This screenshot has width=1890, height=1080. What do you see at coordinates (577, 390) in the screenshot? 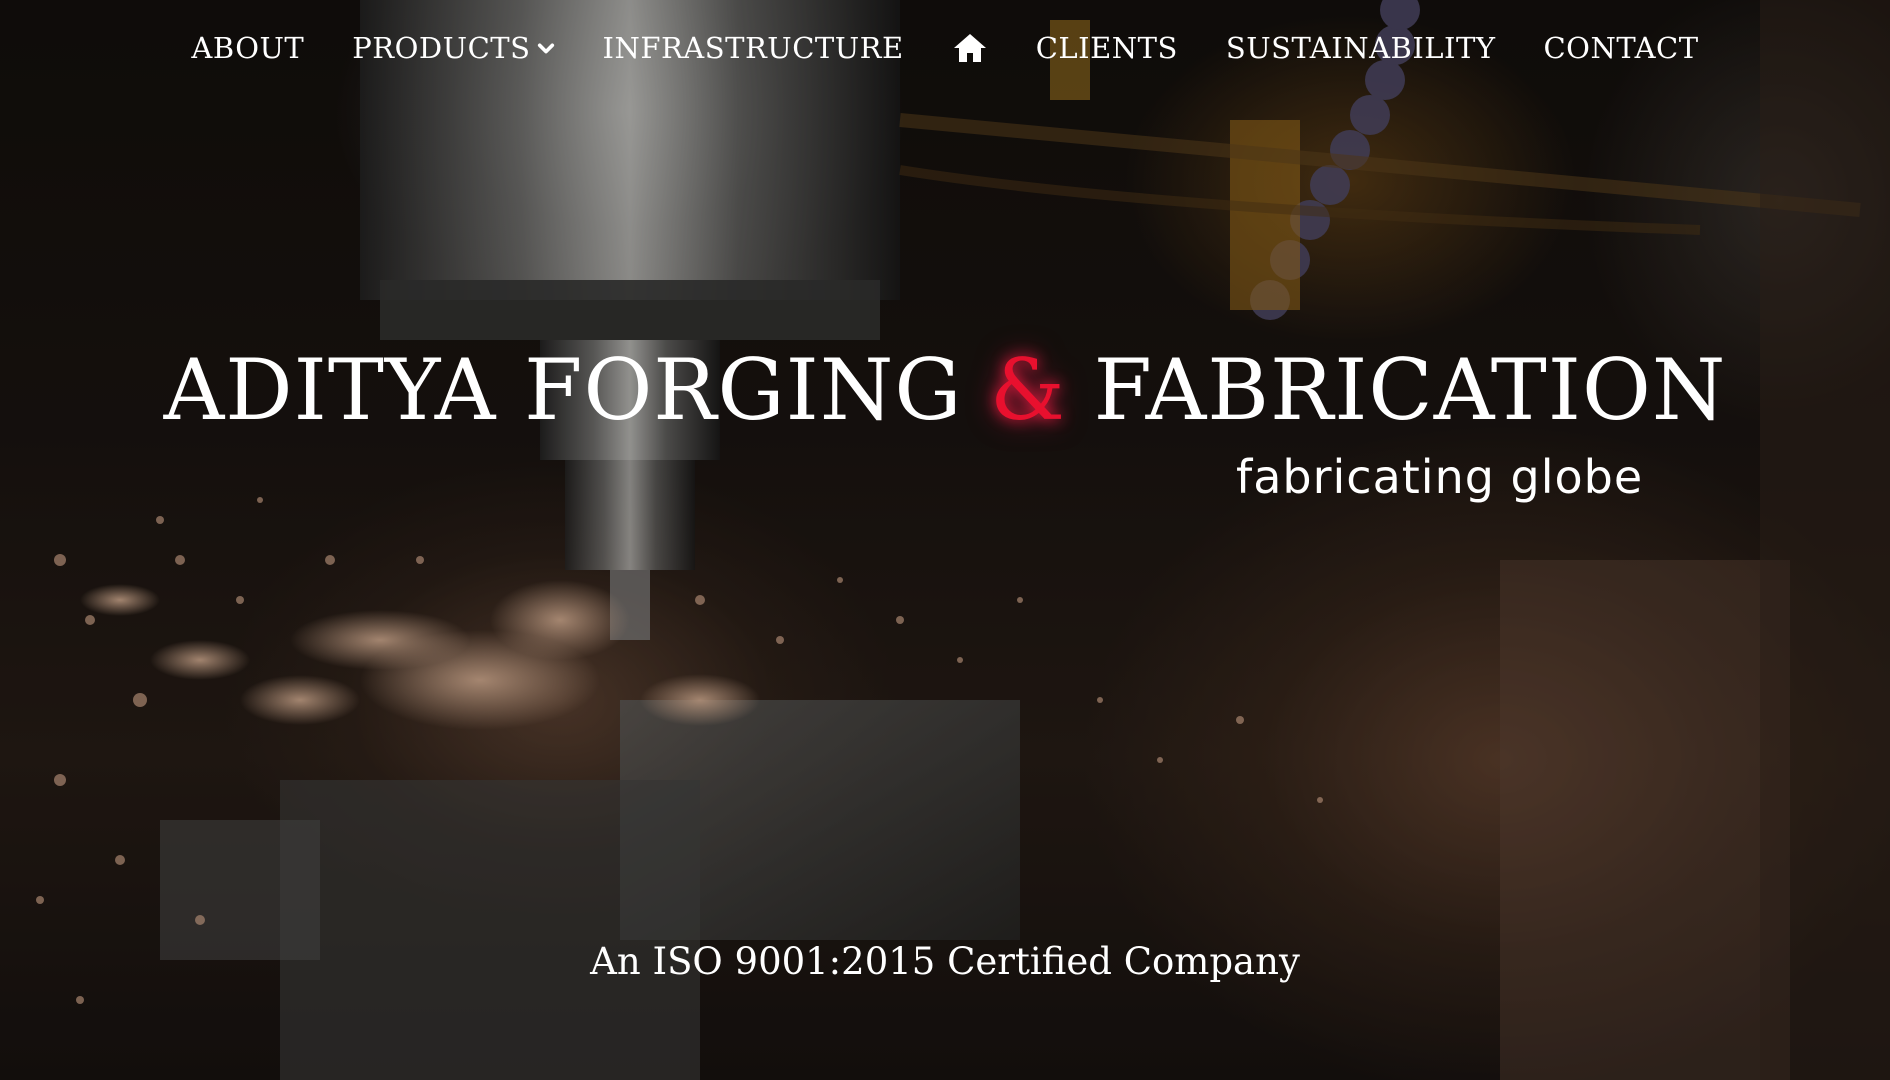
I see `title-part-1: ADITYA FORGING` at bounding box center [577, 390].